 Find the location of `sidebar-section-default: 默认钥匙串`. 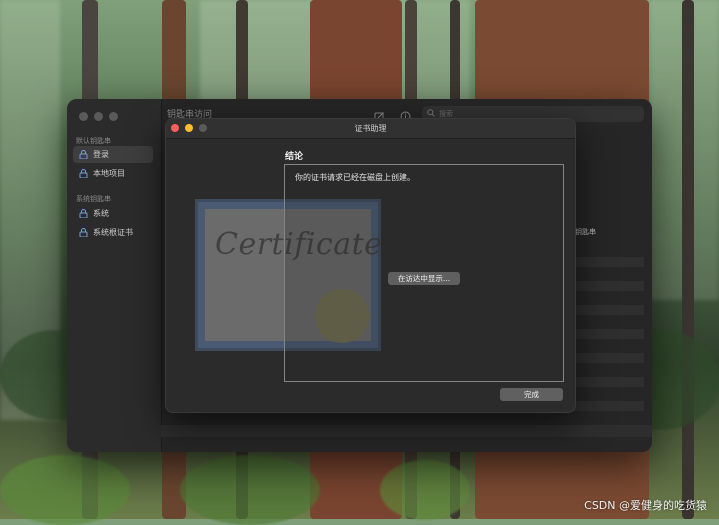

sidebar-section-default: 默认钥匙串 is located at coordinates (93, 141).